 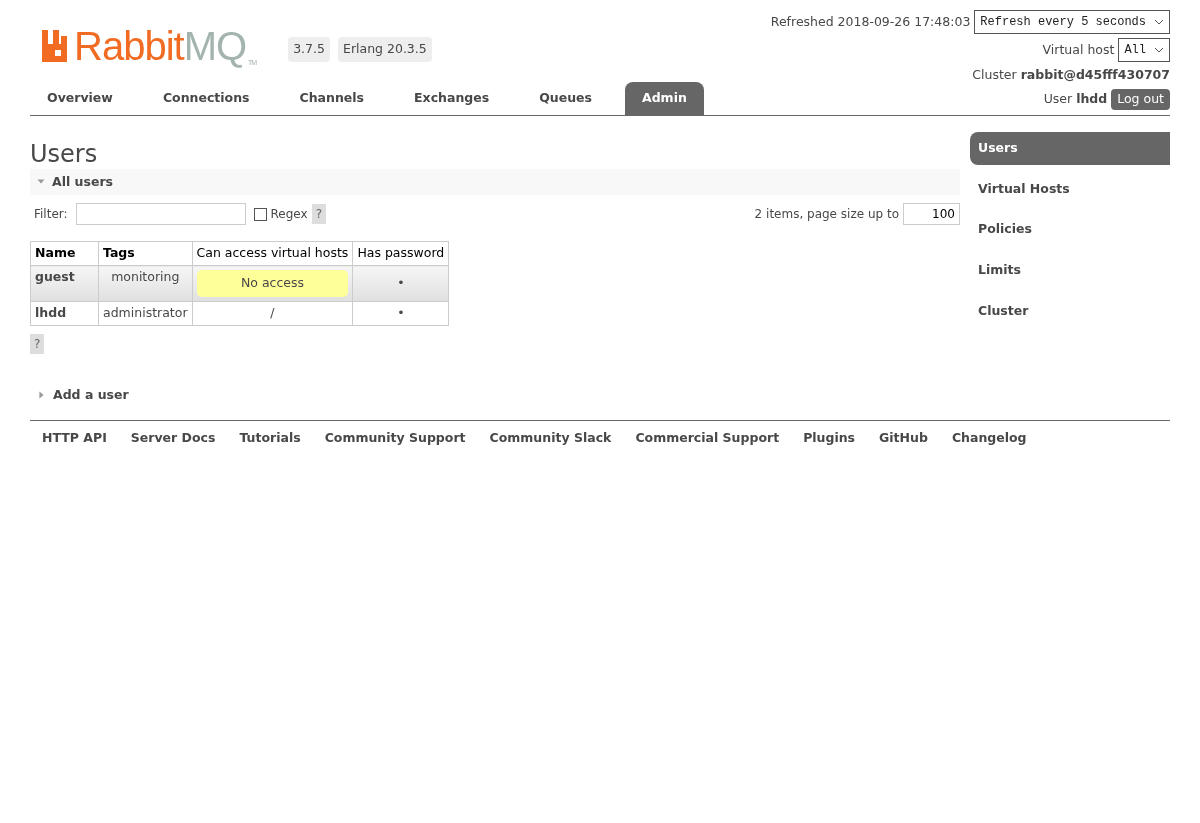 What do you see at coordinates (829, 439) in the screenshot?
I see `footer-link: Plugins` at bounding box center [829, 439].